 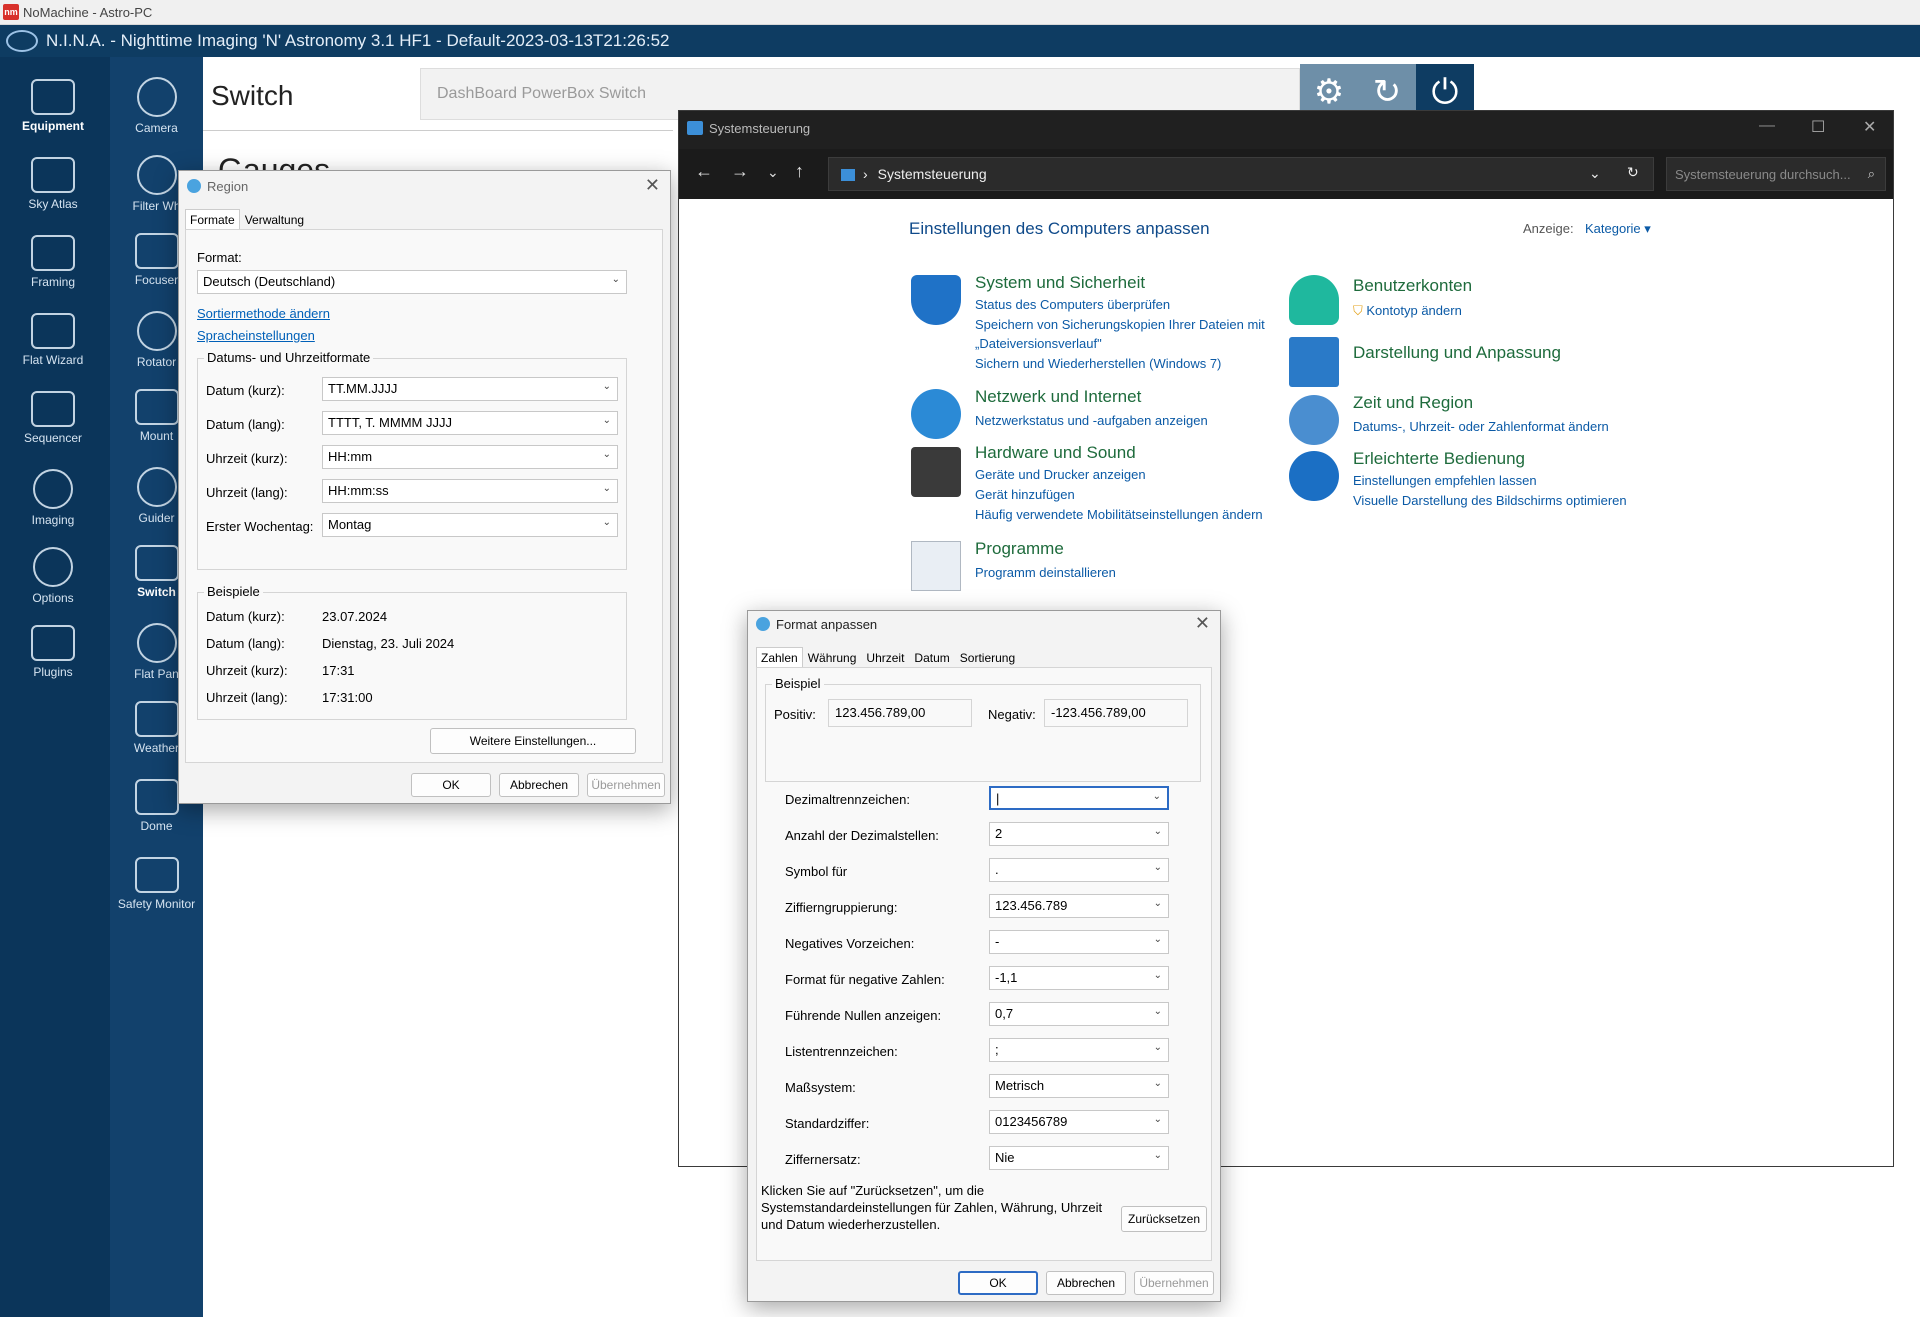 I want to click on grouping-symbol-value: ., so click(x=997, y=869).